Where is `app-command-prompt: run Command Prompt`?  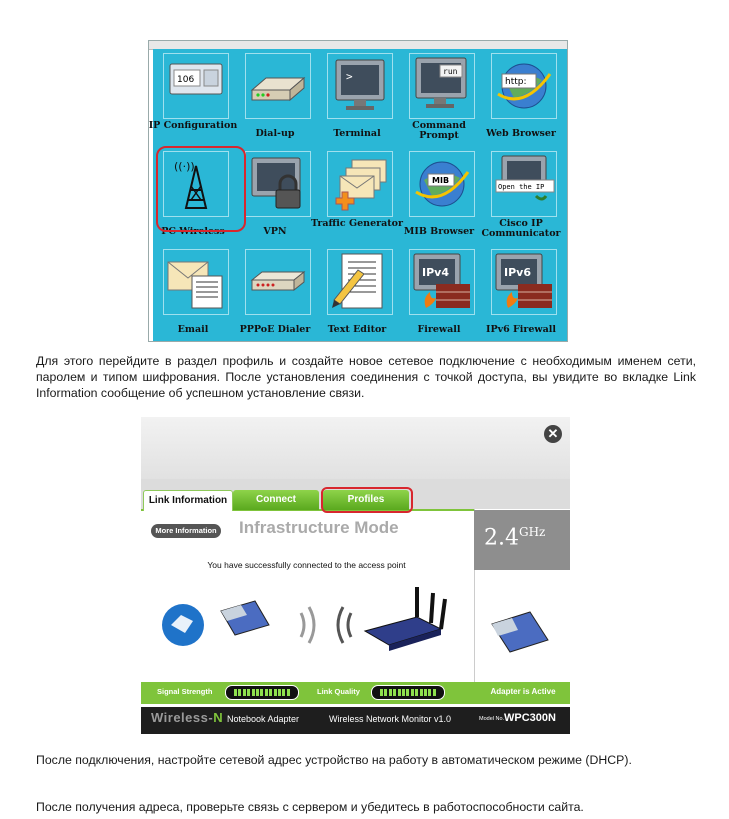 app-command-prompt: run Command Prompt is located at coordinates (438, 95).